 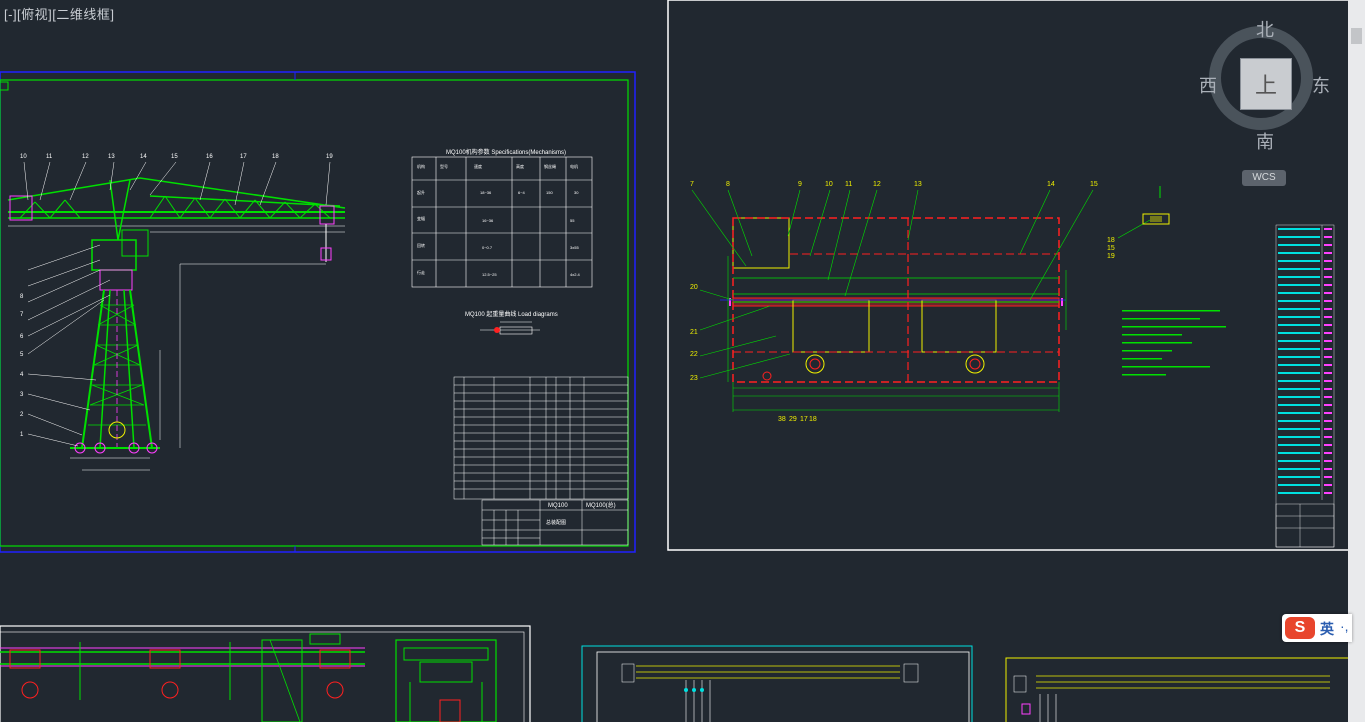 What do you see at coordinates (22, 395) in the screenshot?
I see `svg-text: 3` at bounding box center [22, 395].